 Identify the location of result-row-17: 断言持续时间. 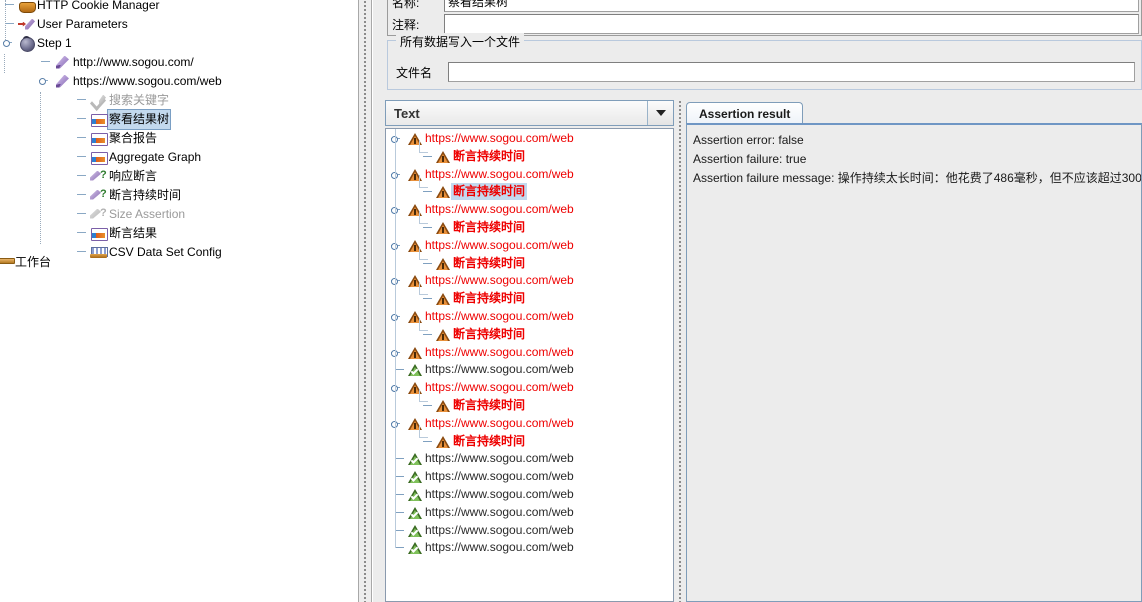
(481, 441).